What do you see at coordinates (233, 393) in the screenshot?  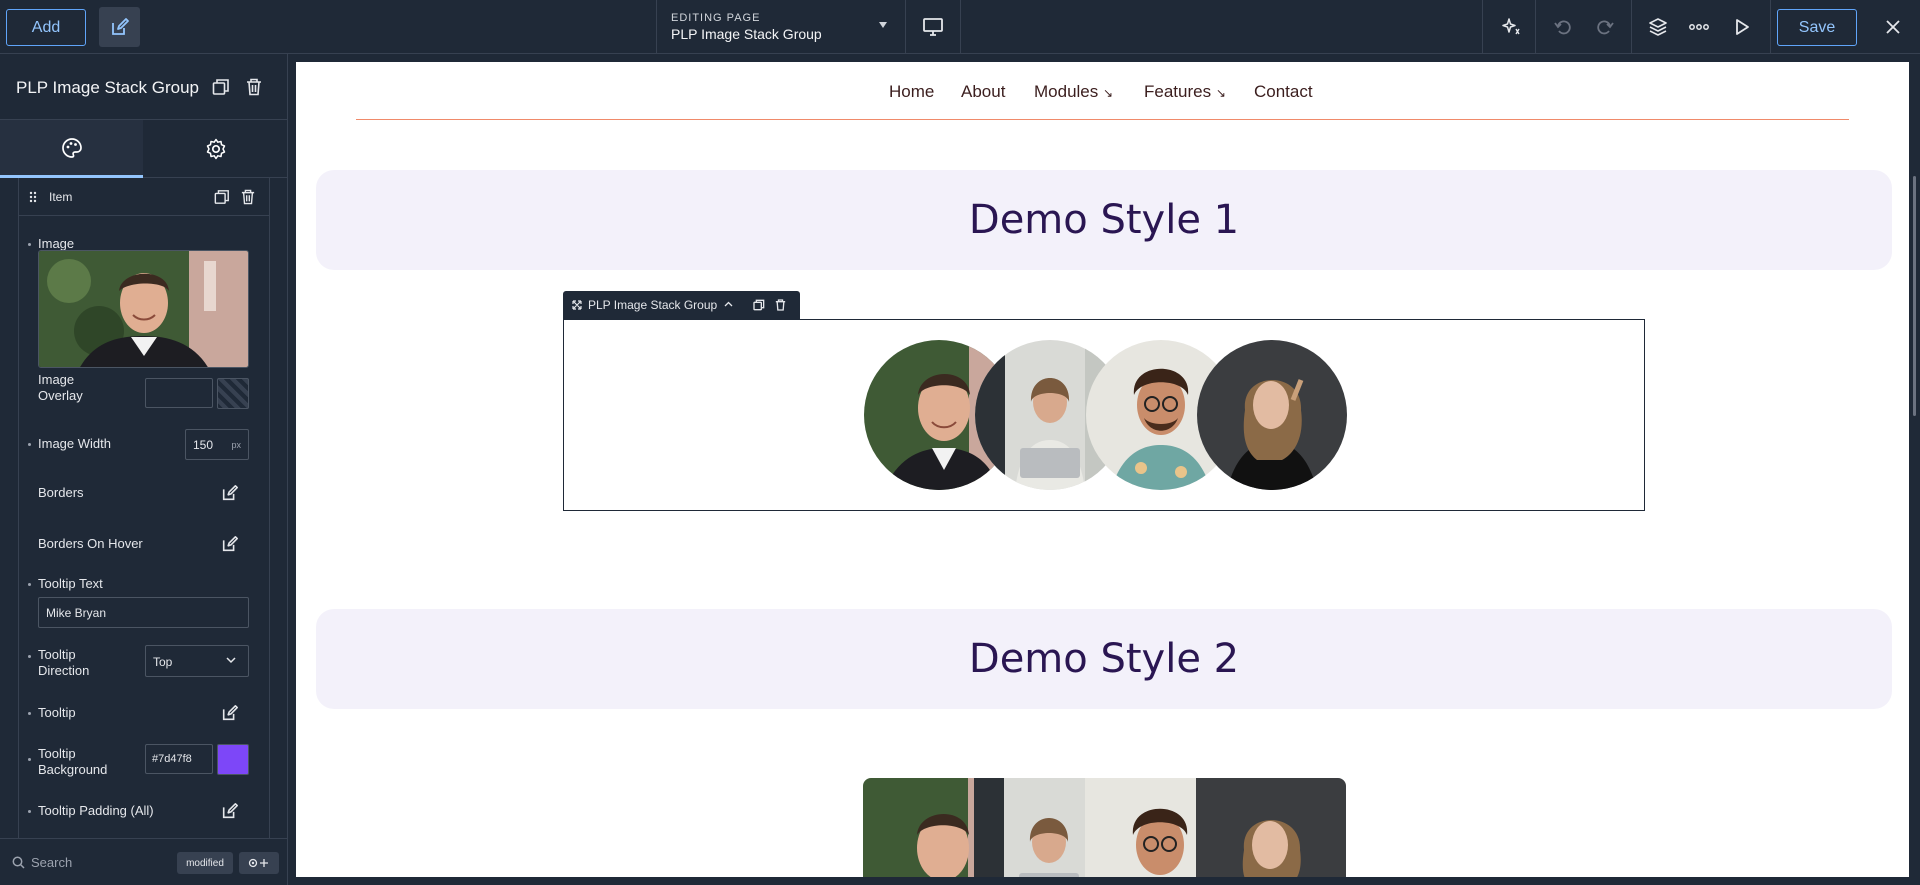 I see `overlay-color-swatch` at bounding box center [233, 393].